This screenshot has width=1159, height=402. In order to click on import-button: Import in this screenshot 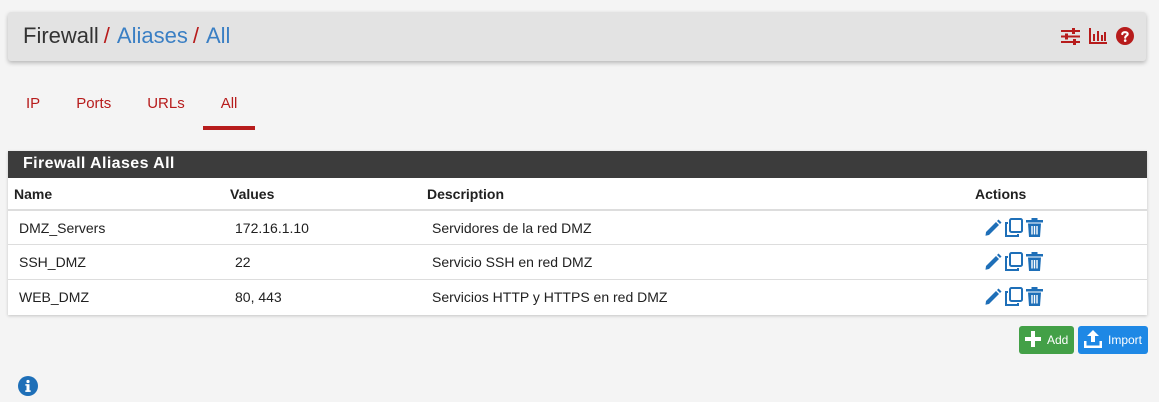, I will do `click(1113, 340)`.